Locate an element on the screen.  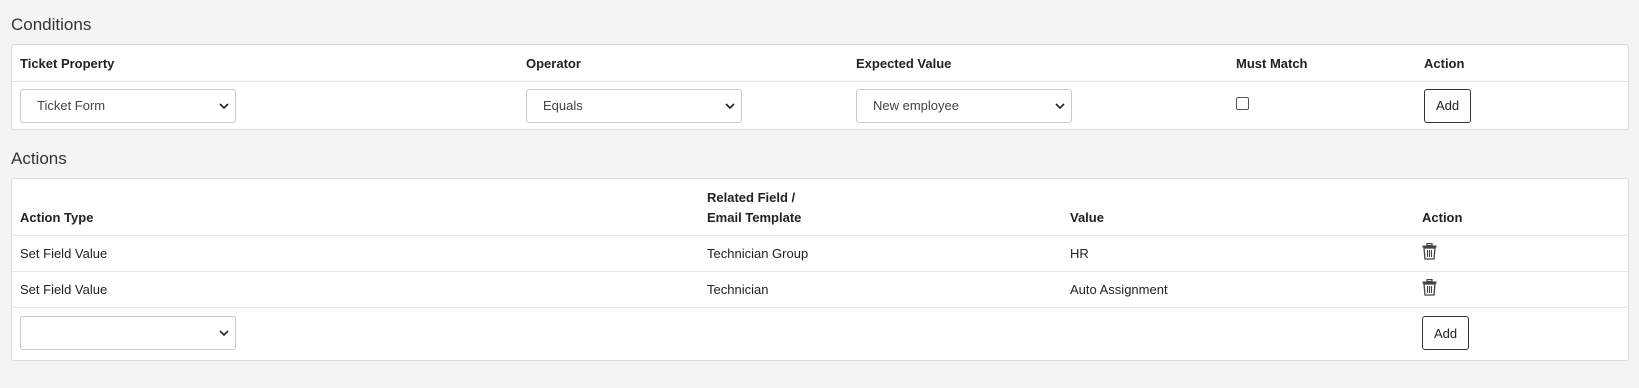
header-related-field-line1: Related Field / is located at coordinates (751, 197).